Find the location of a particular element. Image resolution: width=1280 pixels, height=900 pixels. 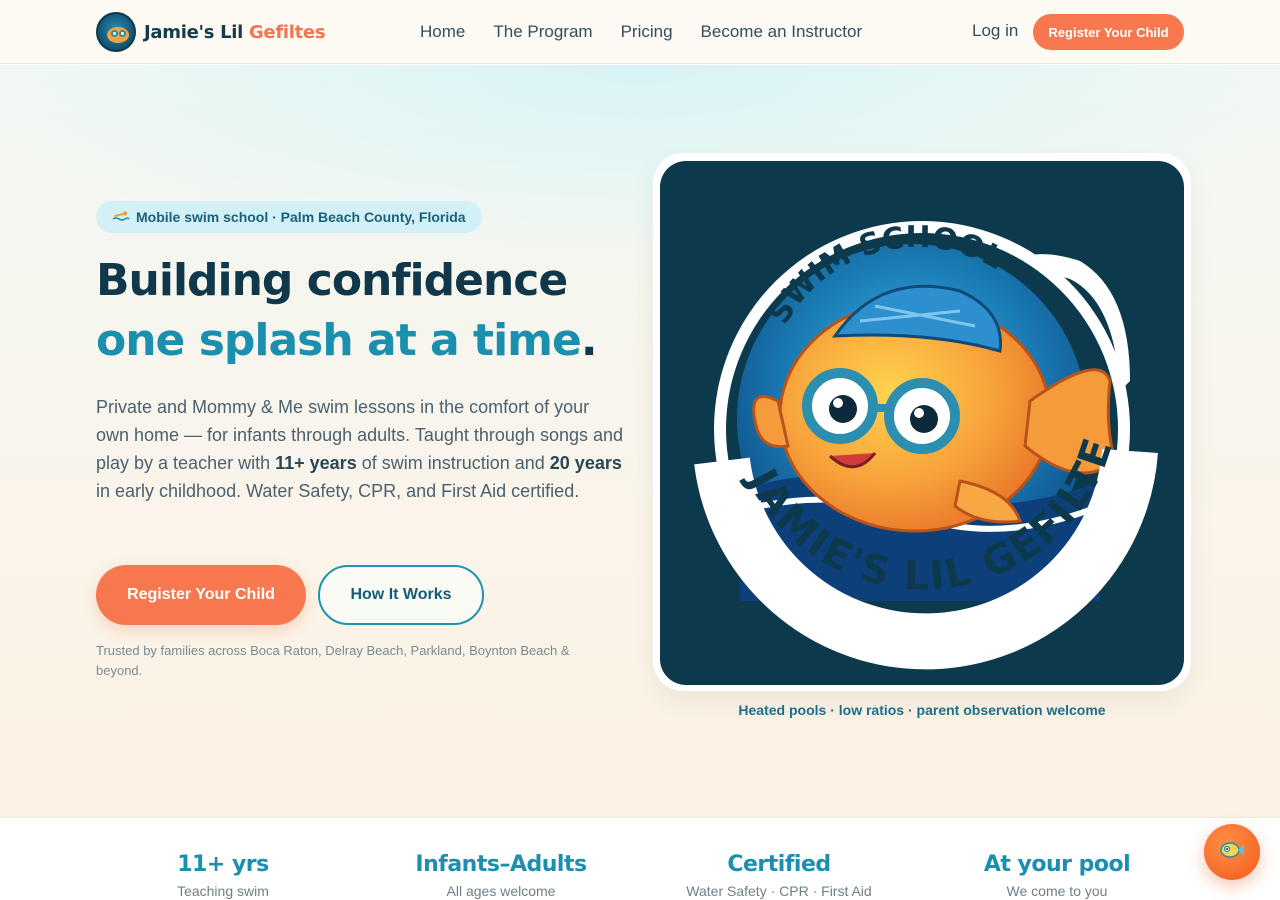

stat-location: At your pool We come to you is located at coordinates (1057, 875).